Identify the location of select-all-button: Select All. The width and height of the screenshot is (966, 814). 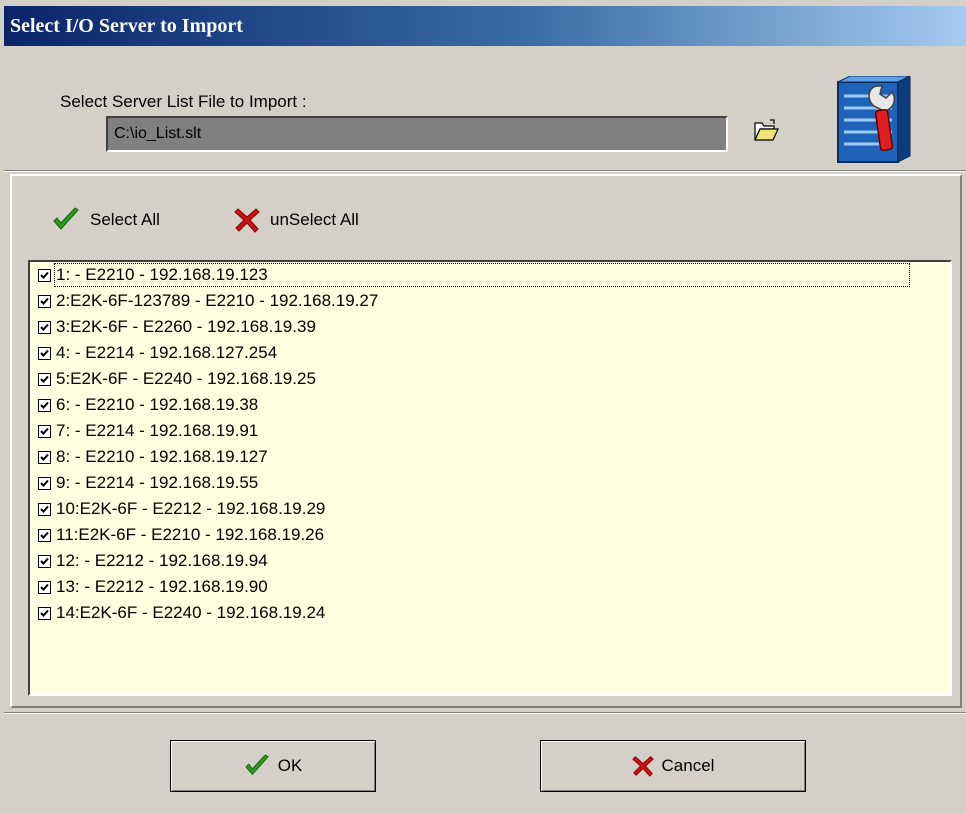
(106, 220).